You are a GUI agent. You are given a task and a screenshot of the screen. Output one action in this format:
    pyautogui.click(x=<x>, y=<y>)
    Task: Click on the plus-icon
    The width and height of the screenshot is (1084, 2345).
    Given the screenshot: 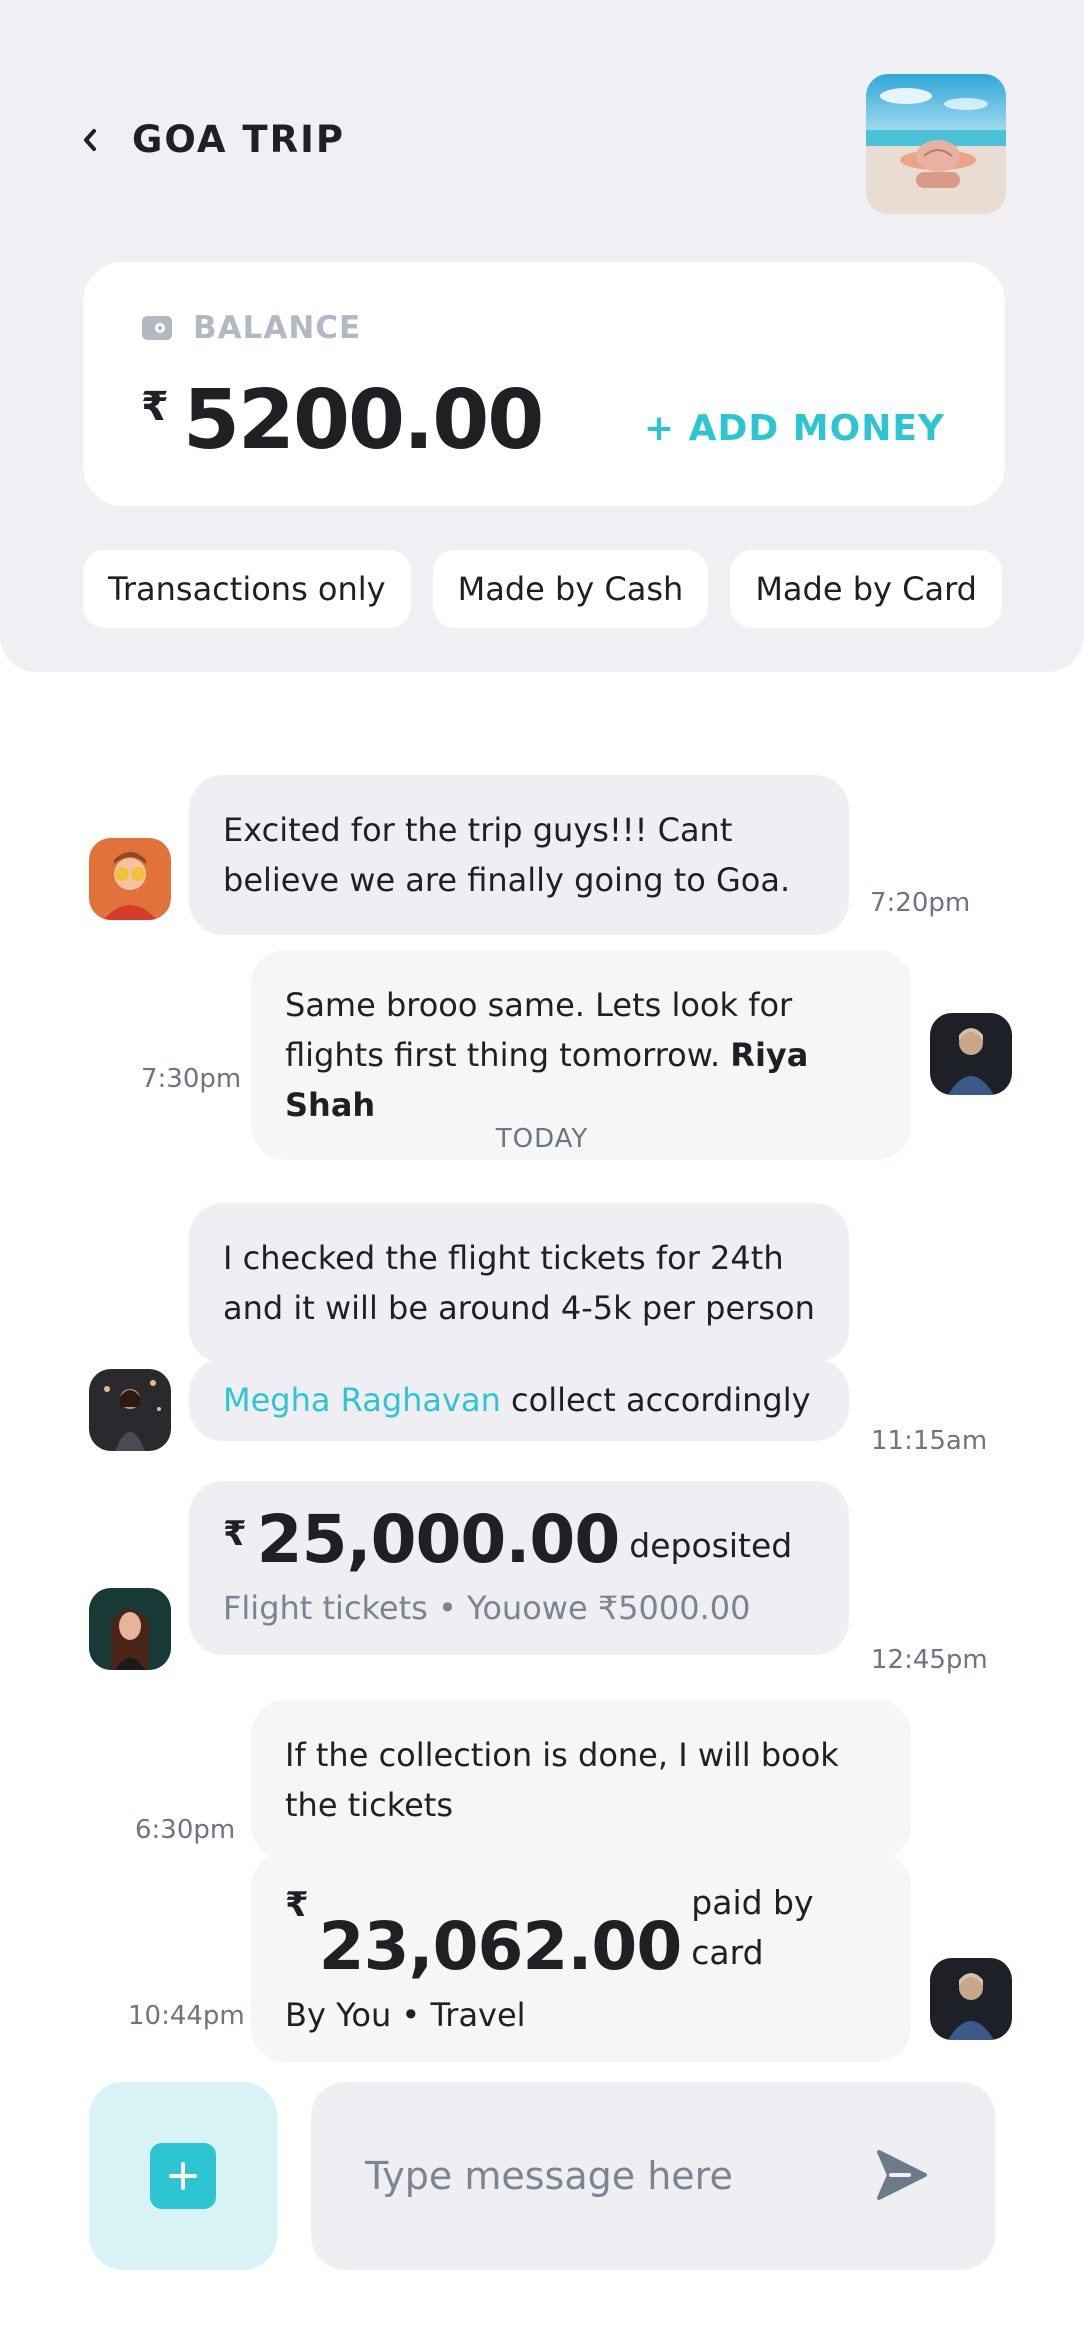 What is the action you would take?
    pyautogui.click(x=183, y=2176)
    